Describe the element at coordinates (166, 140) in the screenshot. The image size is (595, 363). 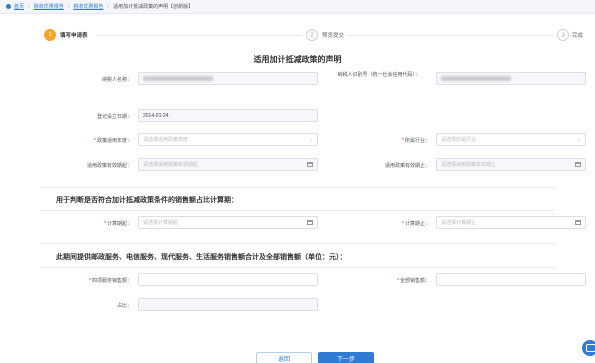
I see `policy-year-placeholder: 请选择适用政策年度` at that location.